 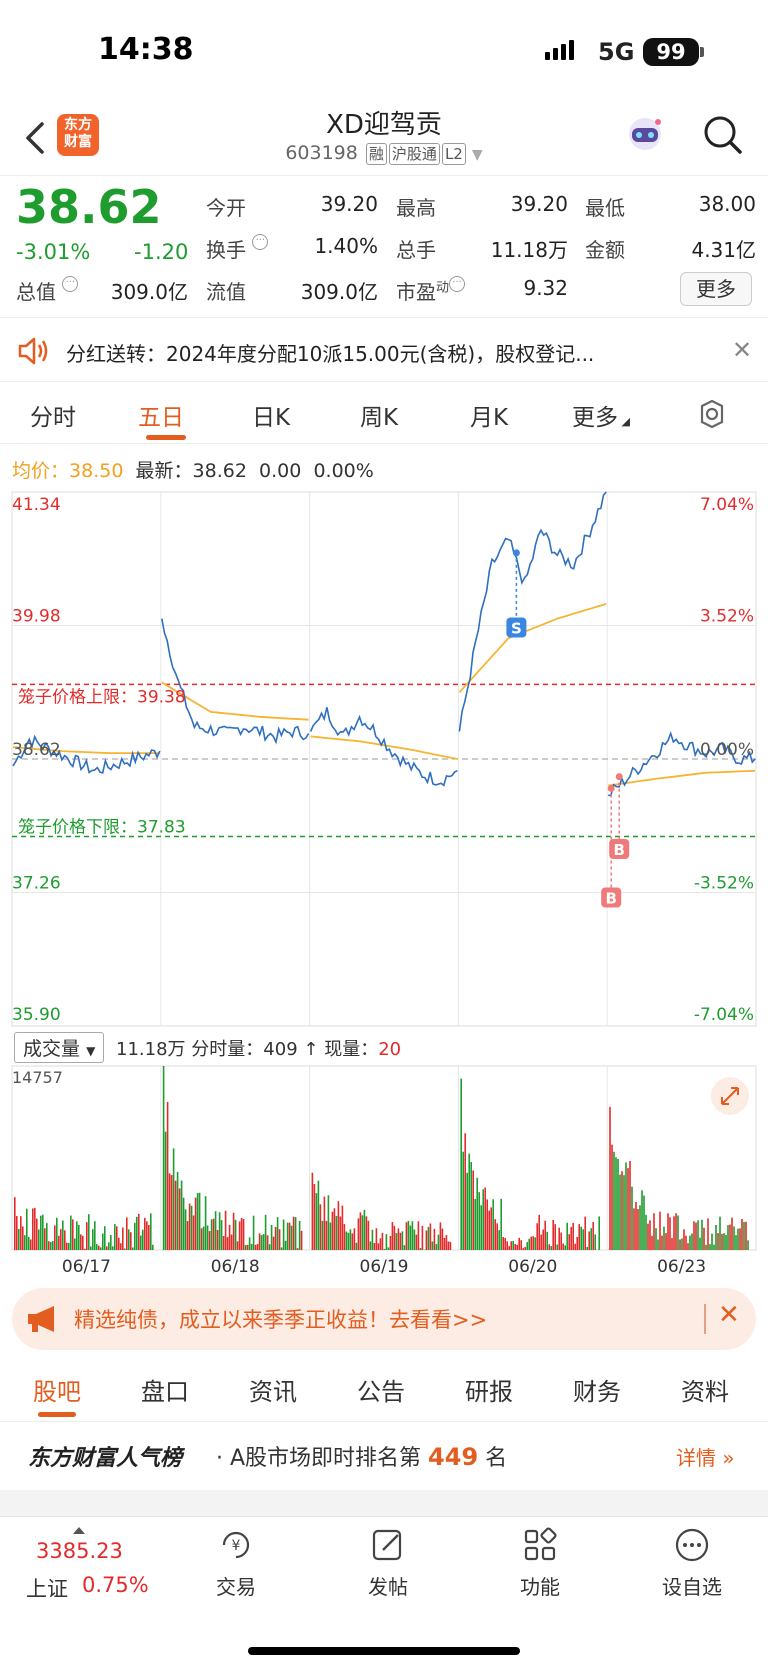 What do you see at coordinates (280, 1049) in the screenshot?
I see `tick-volume-value: 409` at bounding box center [280, 1049].